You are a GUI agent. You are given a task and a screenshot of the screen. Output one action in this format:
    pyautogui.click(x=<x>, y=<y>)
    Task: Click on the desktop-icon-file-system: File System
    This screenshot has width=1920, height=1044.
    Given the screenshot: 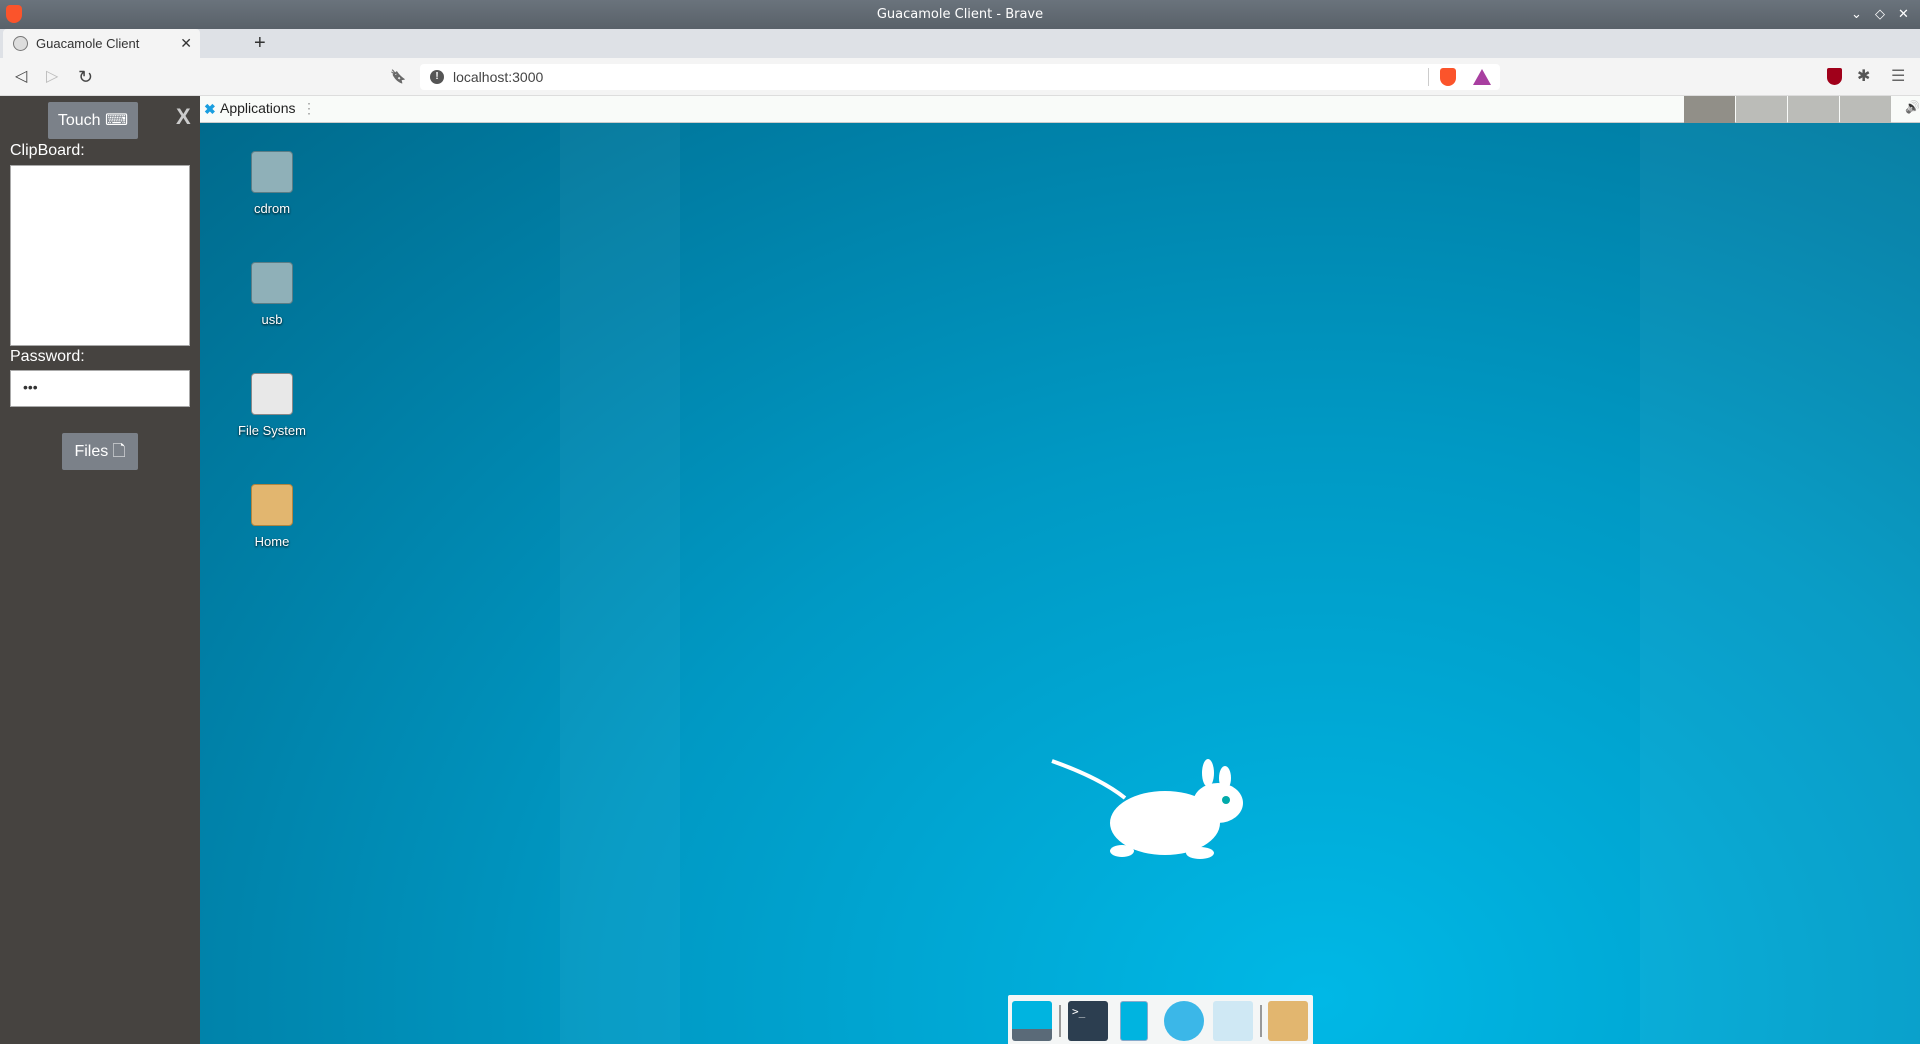 What is the action you would take?
    pyautogui.click(x=272, y=405)
    